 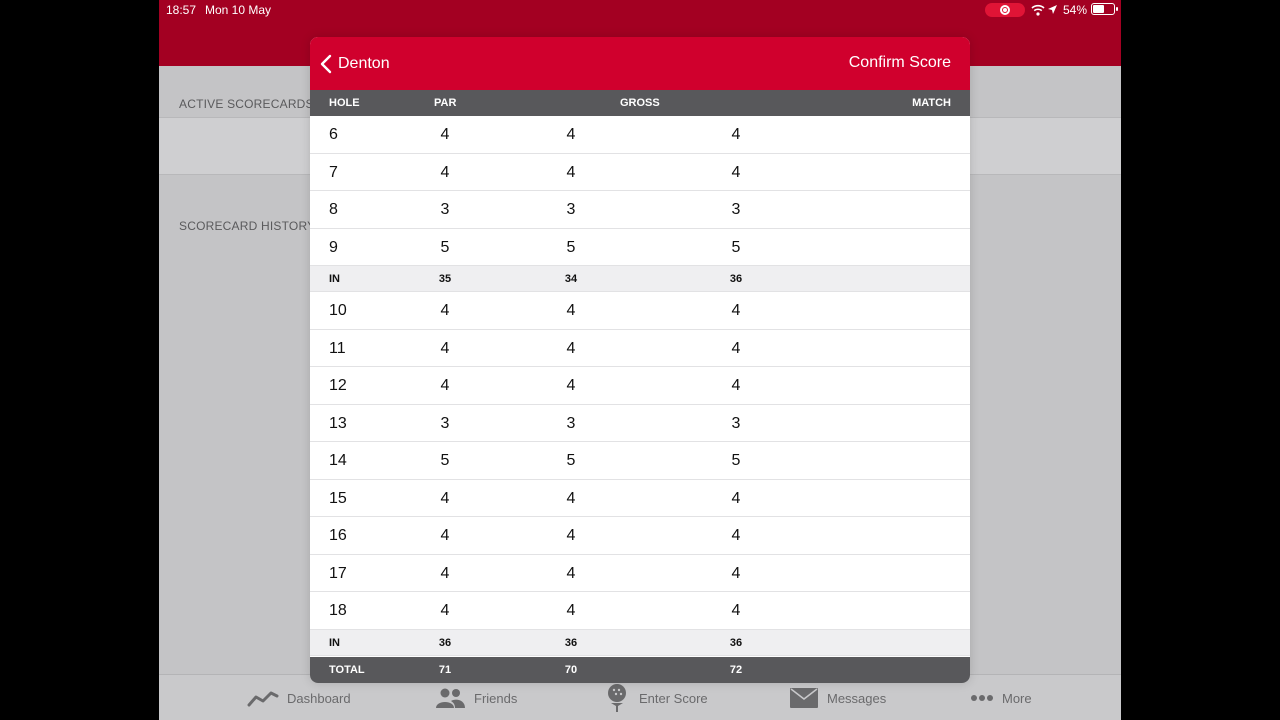 I want to click on column-header-gross: GROSS, so click(x=640, y=103).